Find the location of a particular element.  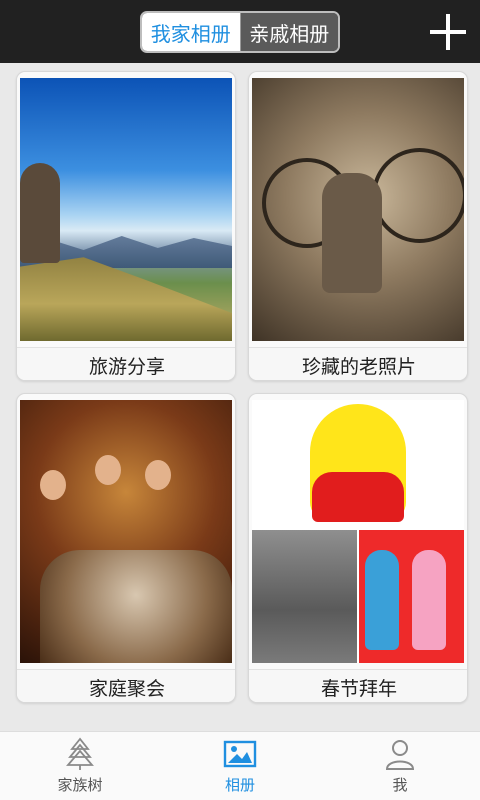

top-bar: 我家相册 亲戚相册 is located at coordinates (240, 31).